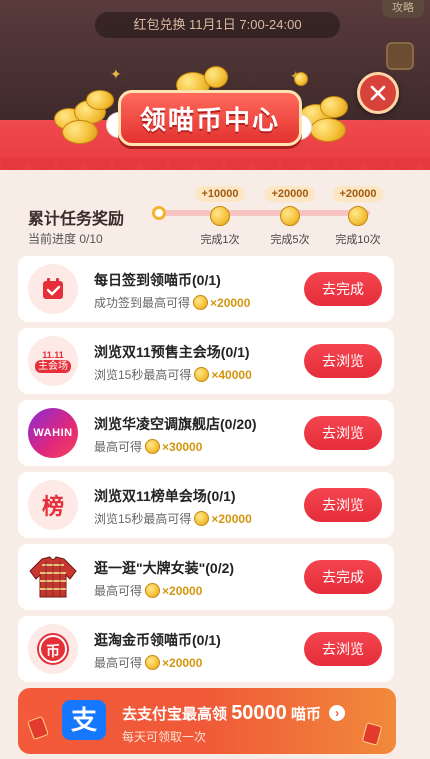 This screenshot has height=759, width=430. Describe the element at coordinates (142, 303) in the screenshot. I see `task-desc: 成功签到最高可得` at that location.